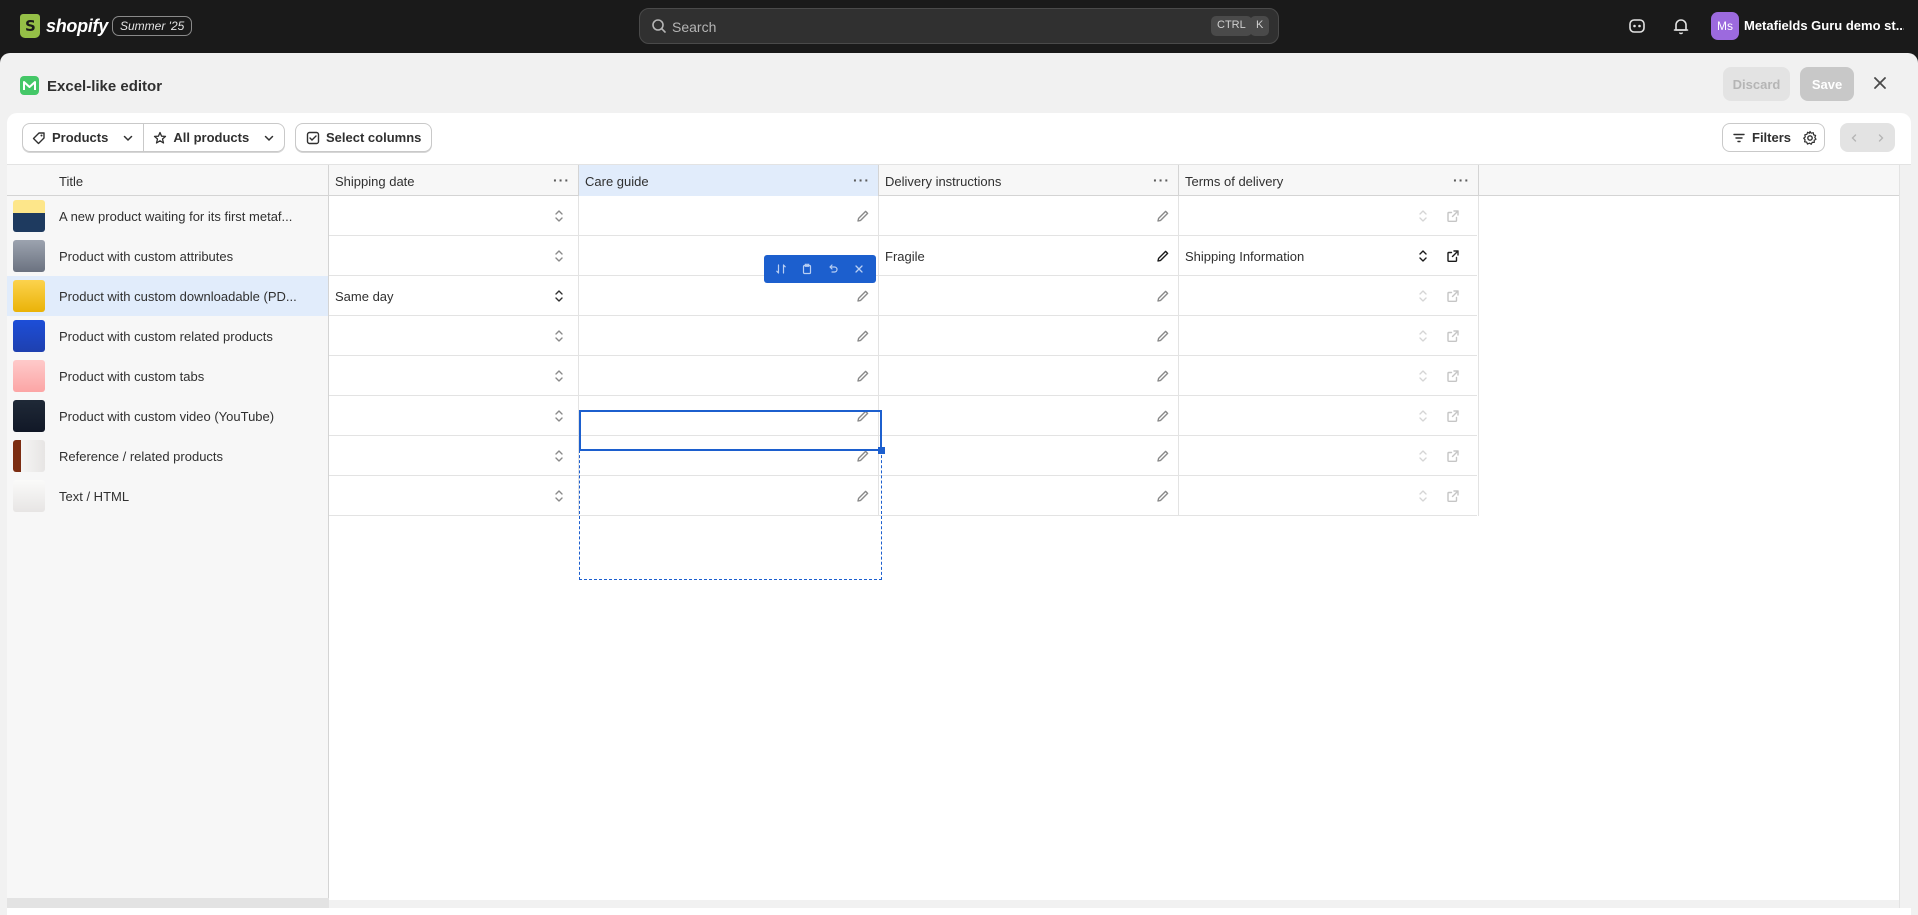 The height and width of the screenshot is (915, 1918). What do you see at coordinates (1637, 26) in the screenshot?
I see `sidekick-icon` at bounding box center [1637, 26].